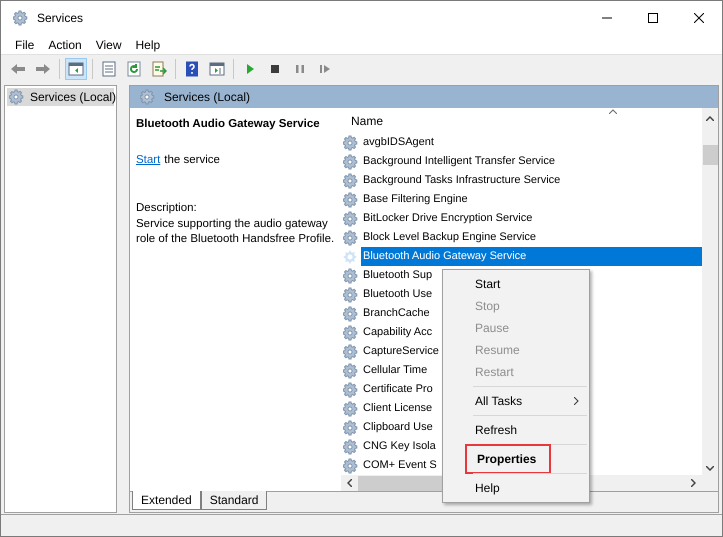 The width and height of the screenshot is (723, 537). I want to click on description-label: Description:, so click(167, 208).